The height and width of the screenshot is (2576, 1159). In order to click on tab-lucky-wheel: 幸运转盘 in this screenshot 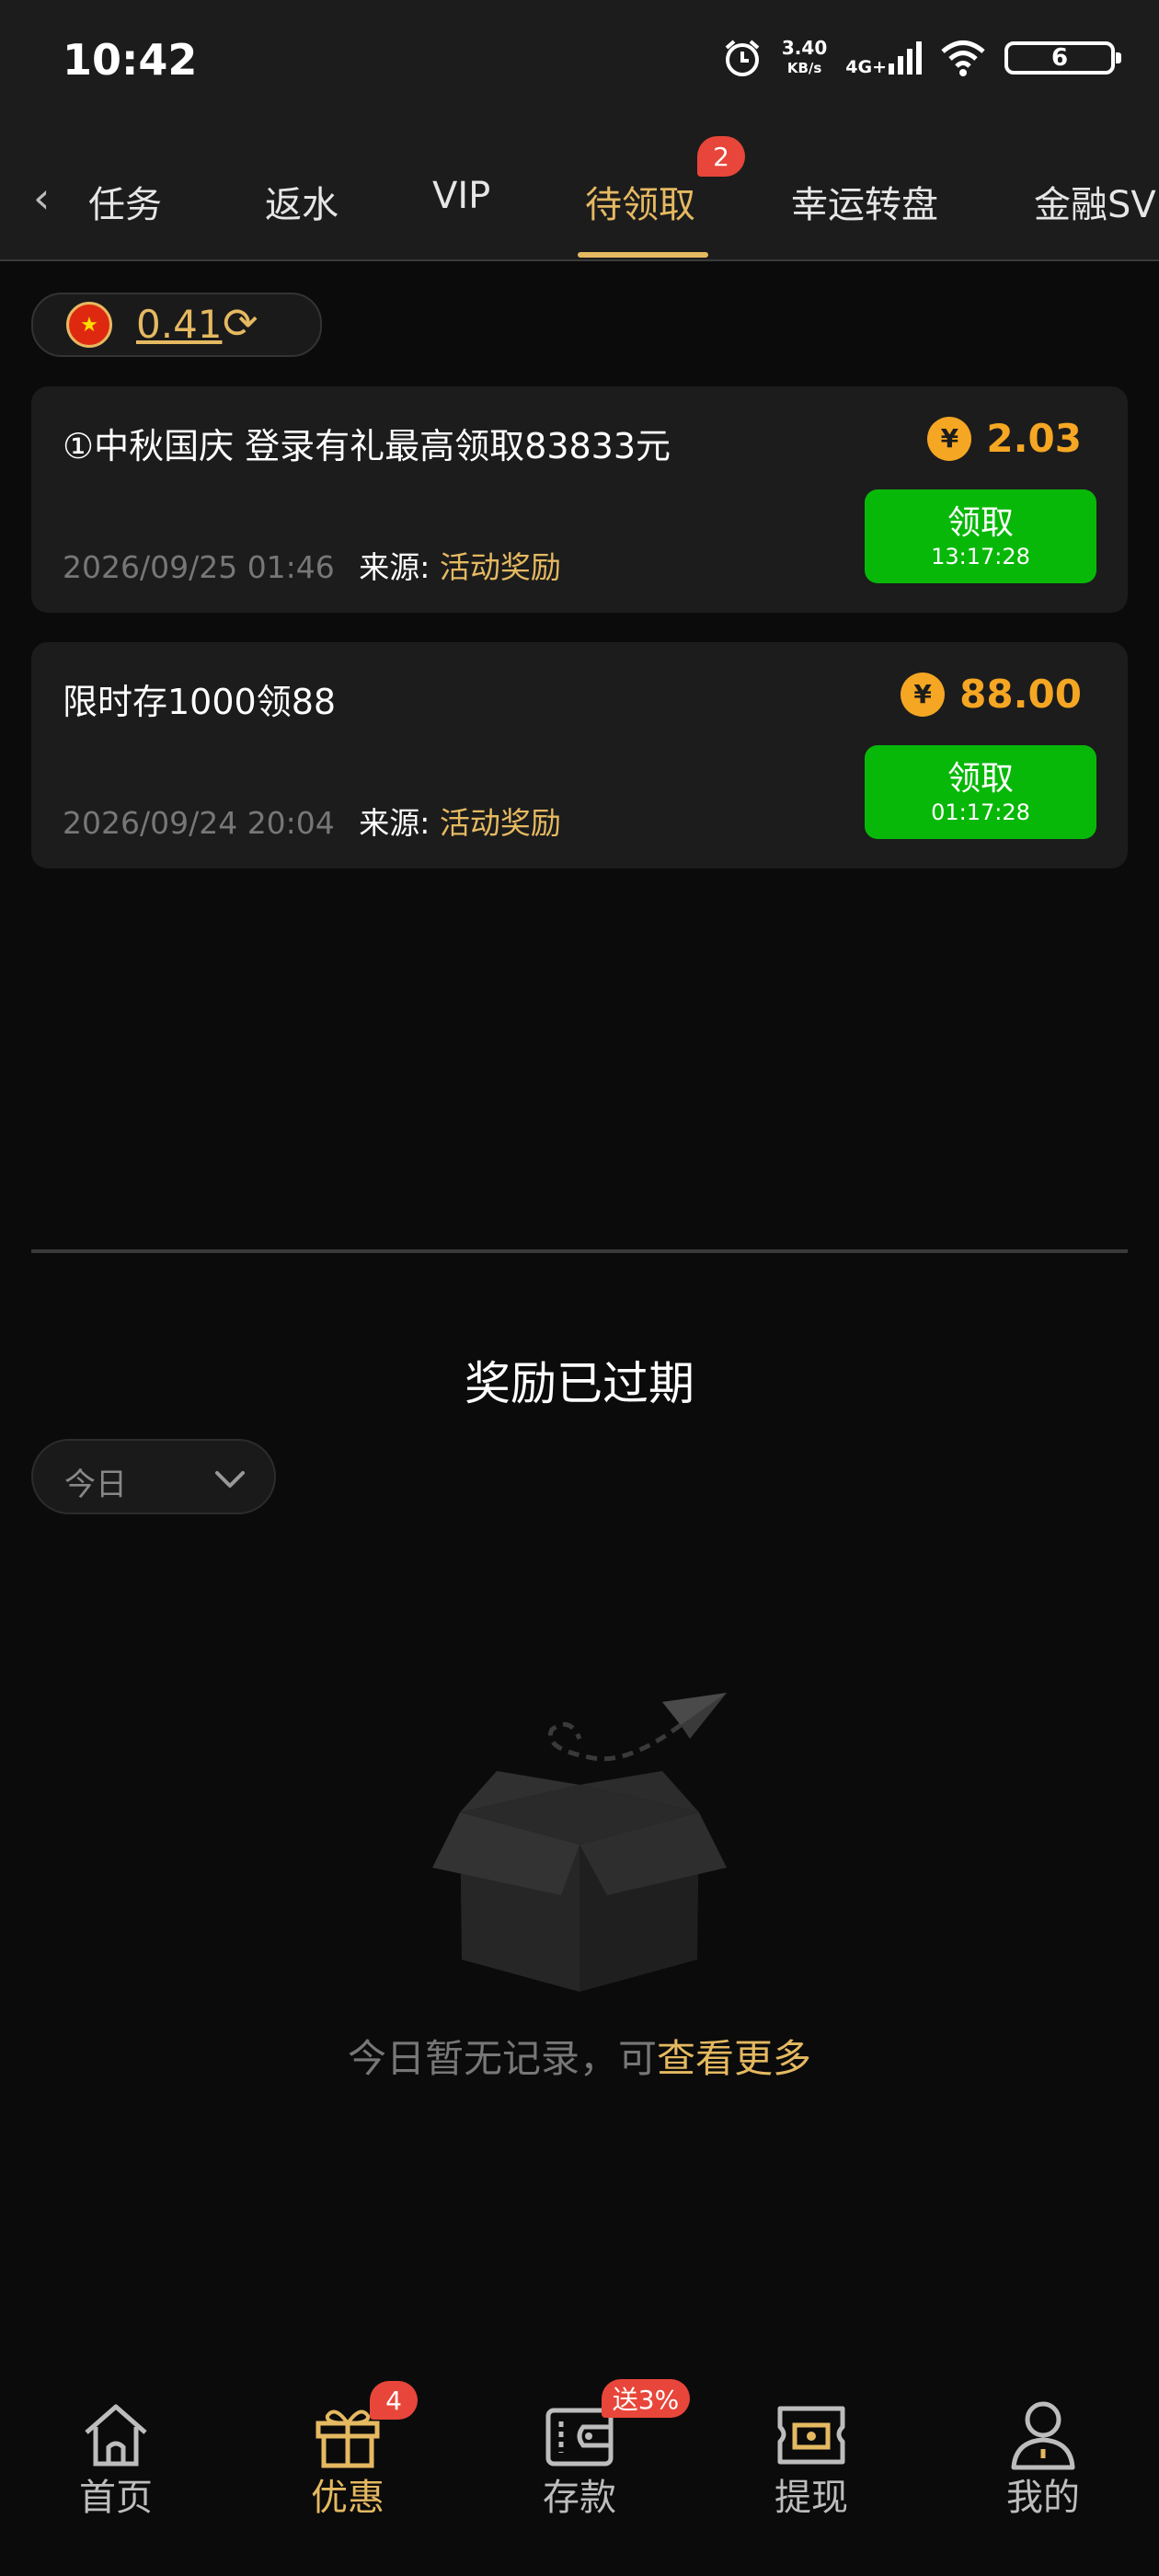, I will do `click(864, 201)`.